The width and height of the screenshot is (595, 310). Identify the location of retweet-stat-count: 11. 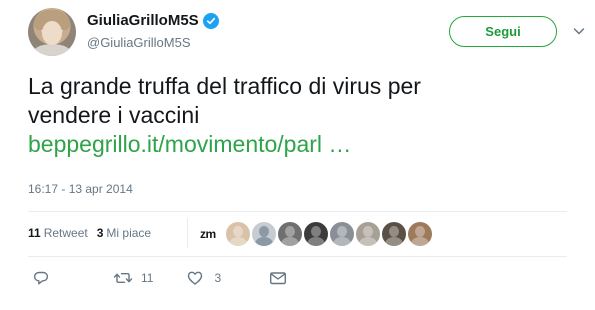
(34, 233).